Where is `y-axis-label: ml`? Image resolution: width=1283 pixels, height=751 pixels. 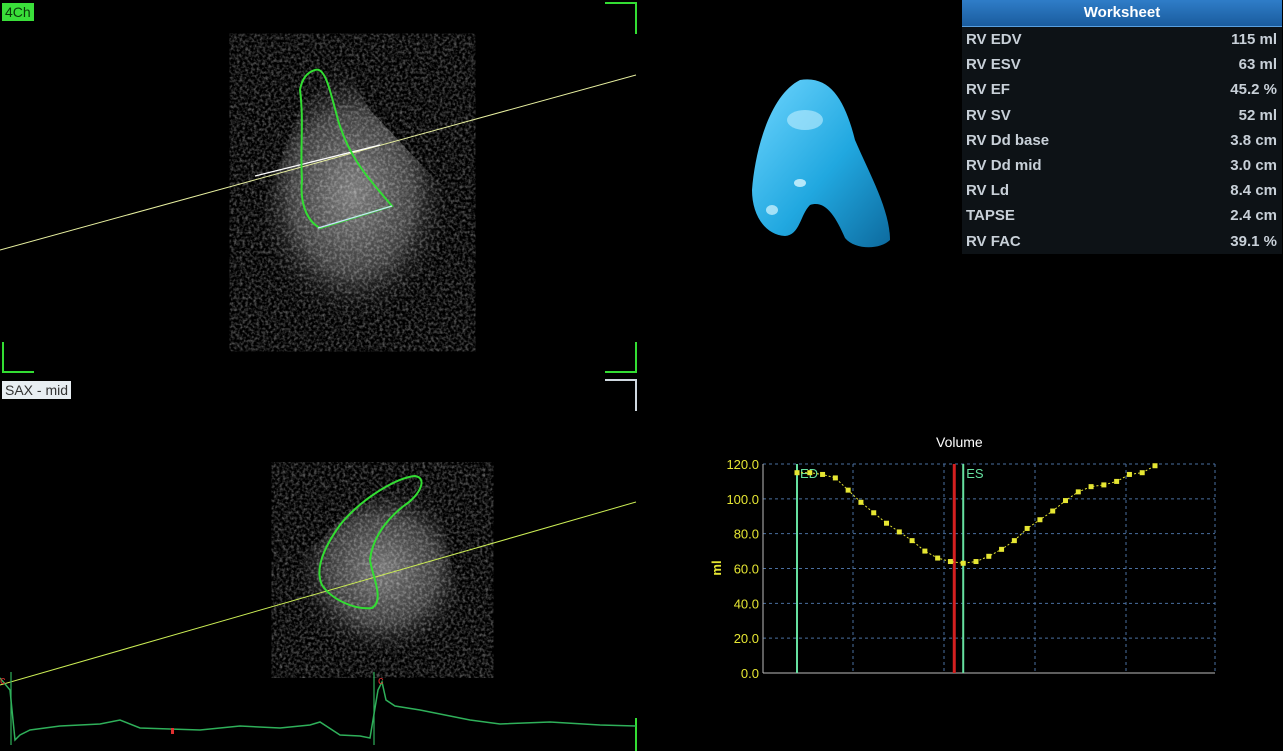
y-axis-label: ml is located at coordinates (716, 567).